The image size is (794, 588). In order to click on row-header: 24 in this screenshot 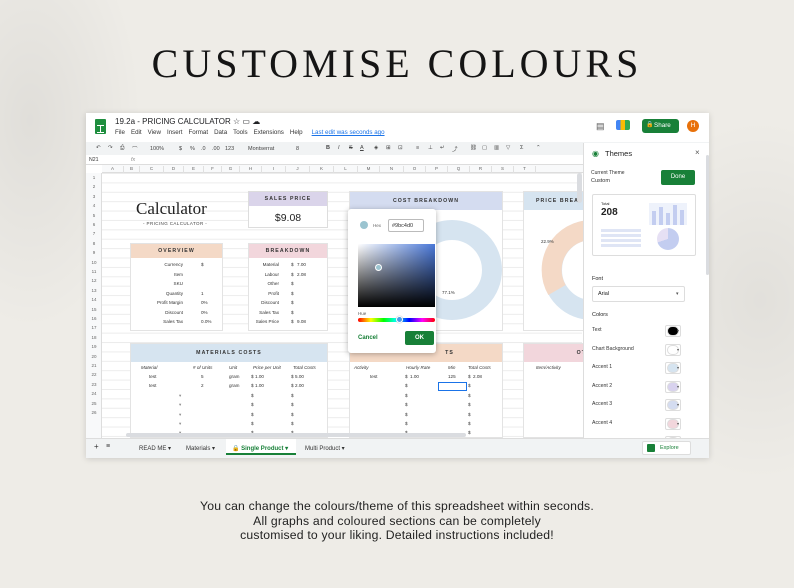, I will do `click(94, 393)`.